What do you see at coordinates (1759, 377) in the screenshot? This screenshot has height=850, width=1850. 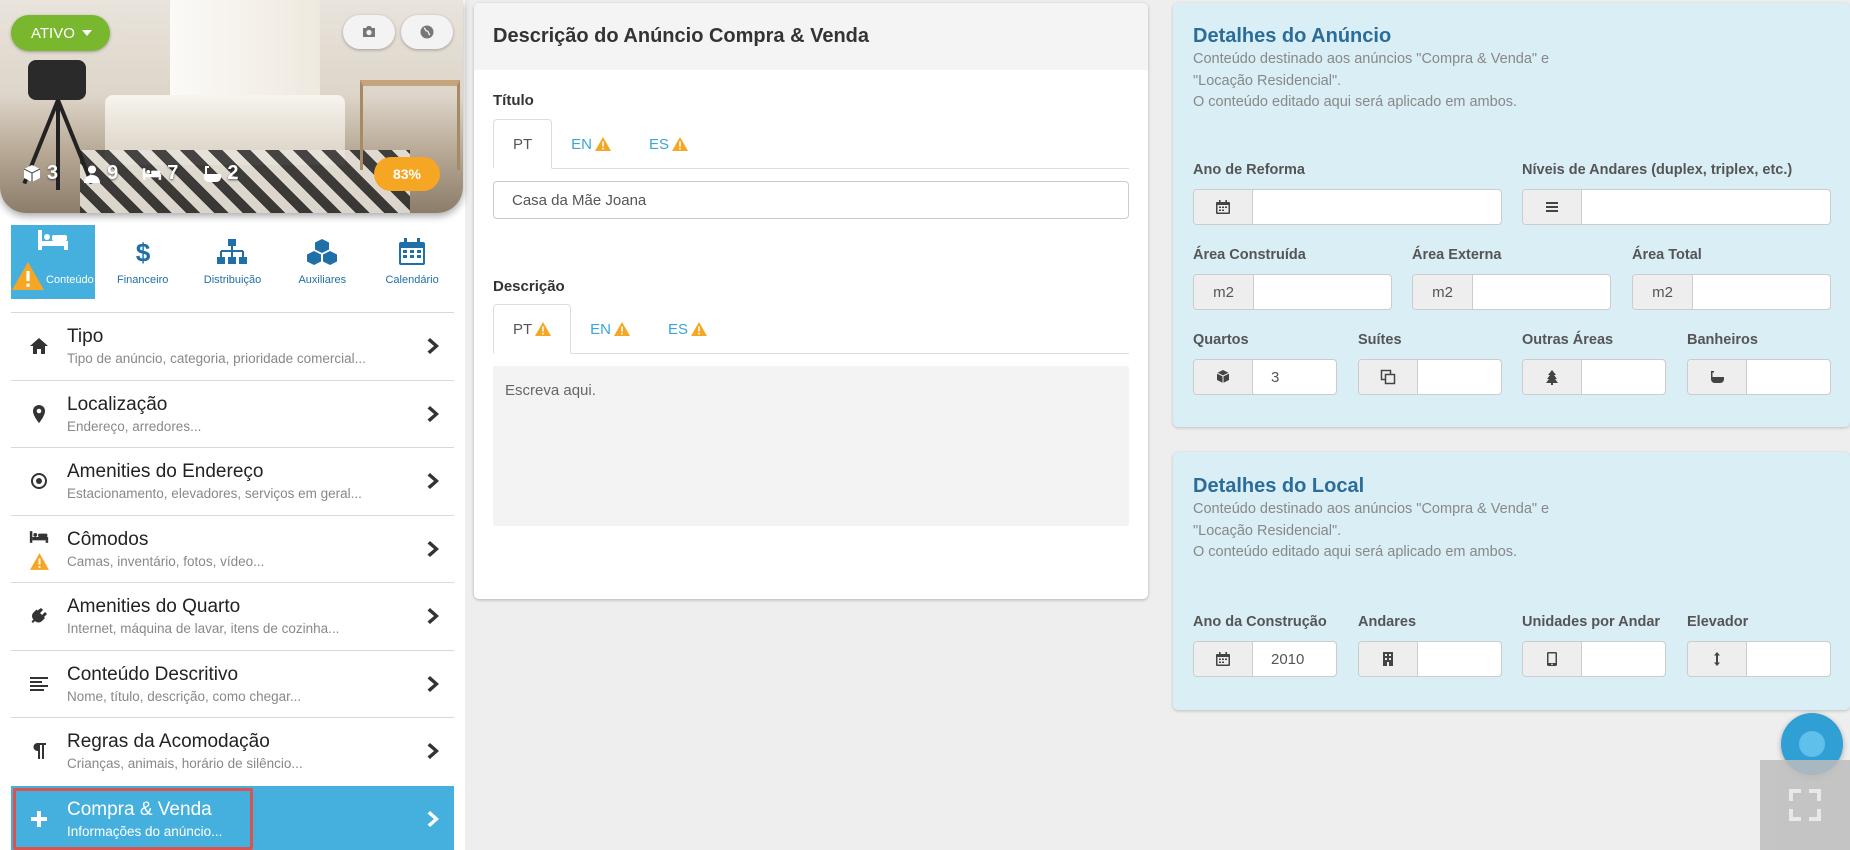 I see `banheiros-input` at bounding box center [1759, 377].